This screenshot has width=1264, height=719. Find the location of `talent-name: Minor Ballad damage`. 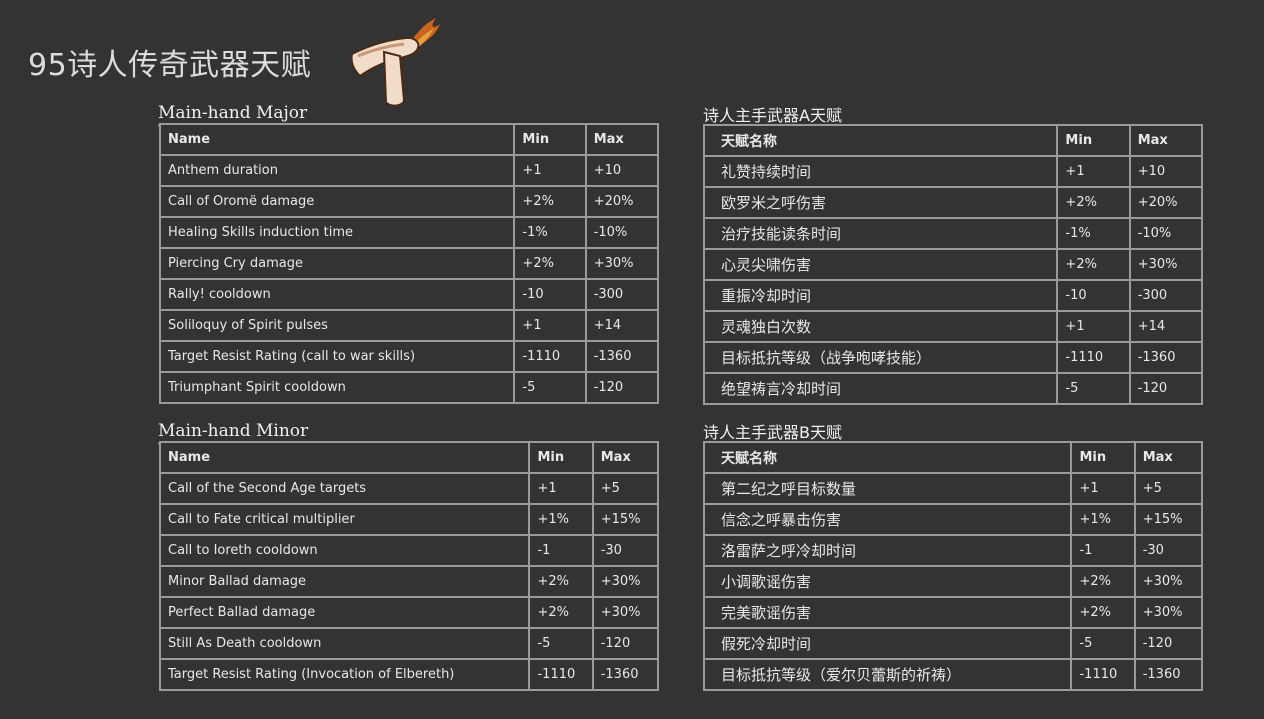

talent-name: Minor Ballad damage is located at coordinates (345, 581).